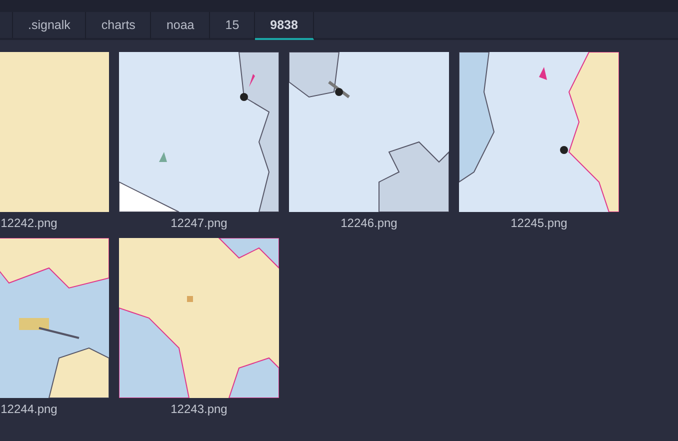 This screenshot has width=678, height=441. I want to click on breadcrumb-tab: 9838, so click(284, 26).